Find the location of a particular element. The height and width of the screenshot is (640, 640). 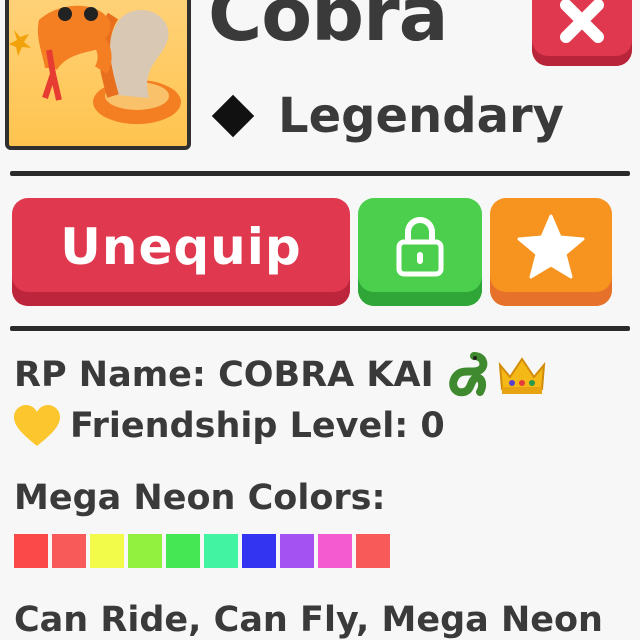

favorite-button is located at coordinates (551, 252).